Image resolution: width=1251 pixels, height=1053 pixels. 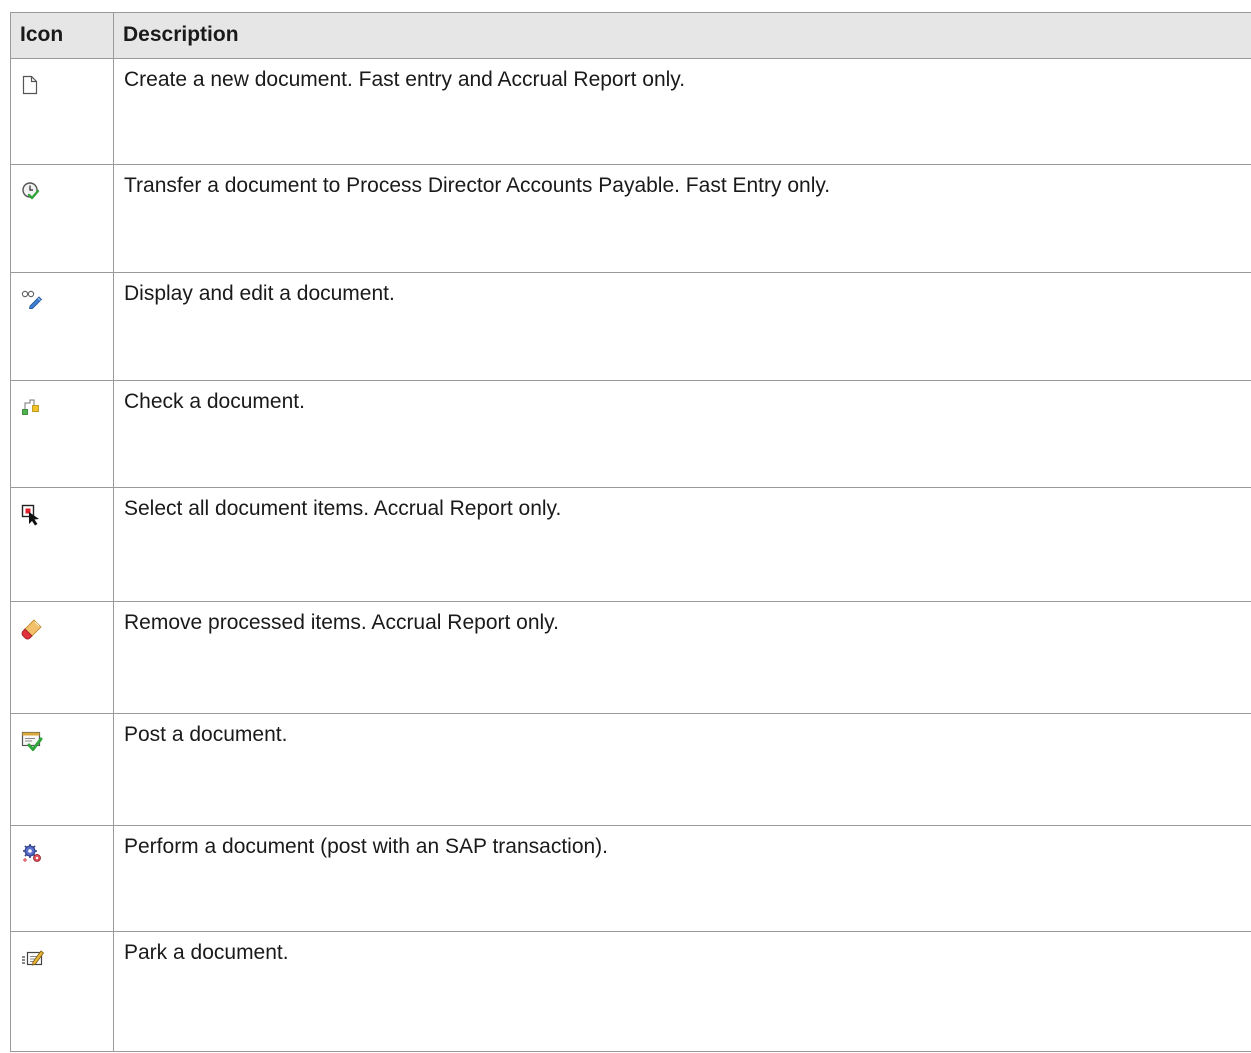 What do you see at coordinates (67, 191) in the screenshot?
I see `transfer-document-icon` at bounding box center [67, 191].